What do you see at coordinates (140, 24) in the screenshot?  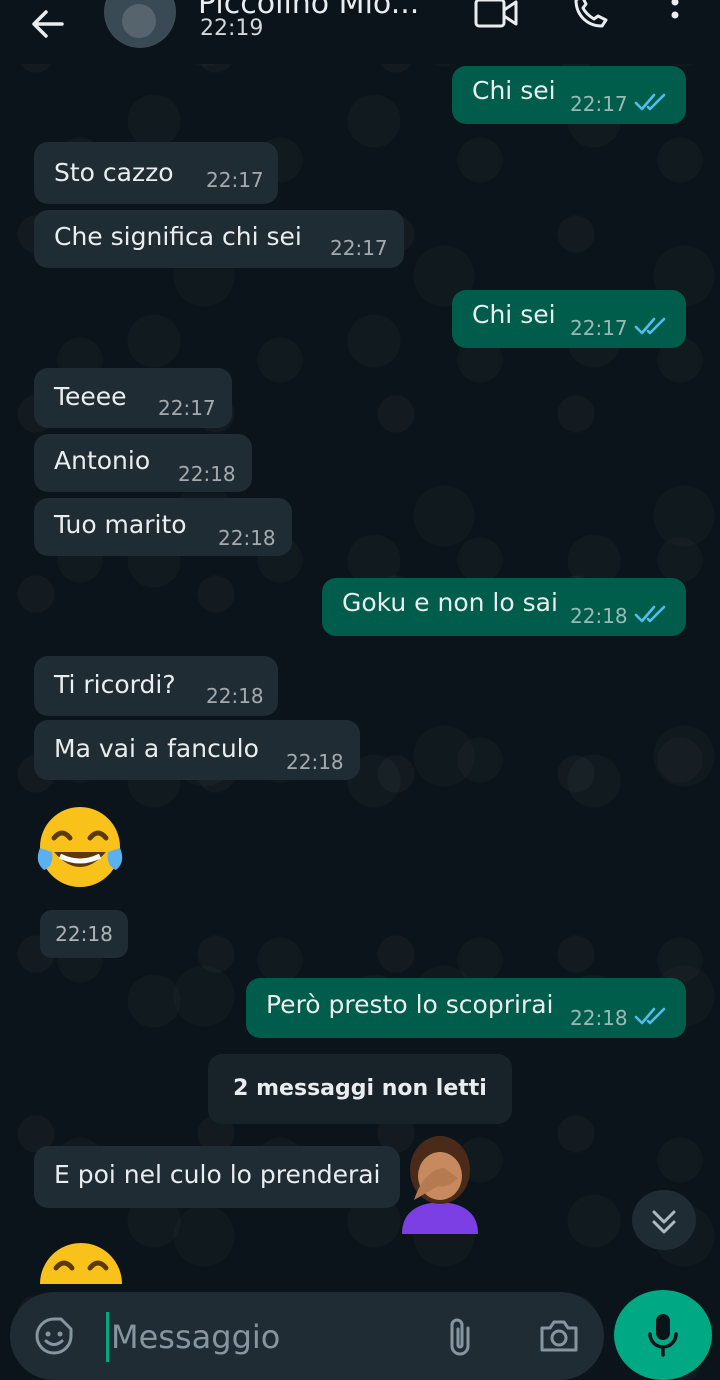 I see `avatar` at bounding box center [140, 24].